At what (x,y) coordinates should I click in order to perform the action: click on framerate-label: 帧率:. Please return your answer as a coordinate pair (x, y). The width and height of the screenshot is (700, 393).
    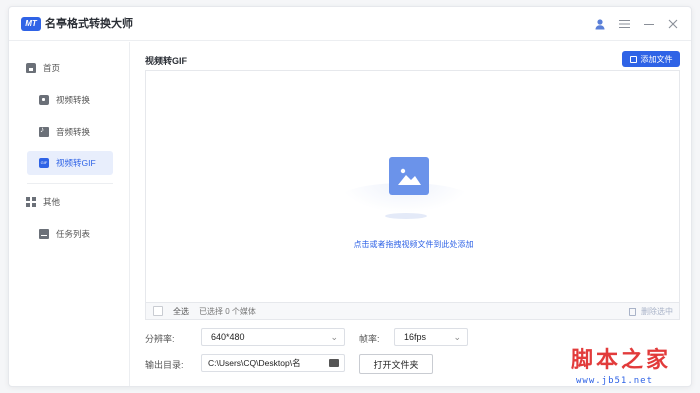
    Looking at the image, I should click on (369, 339).